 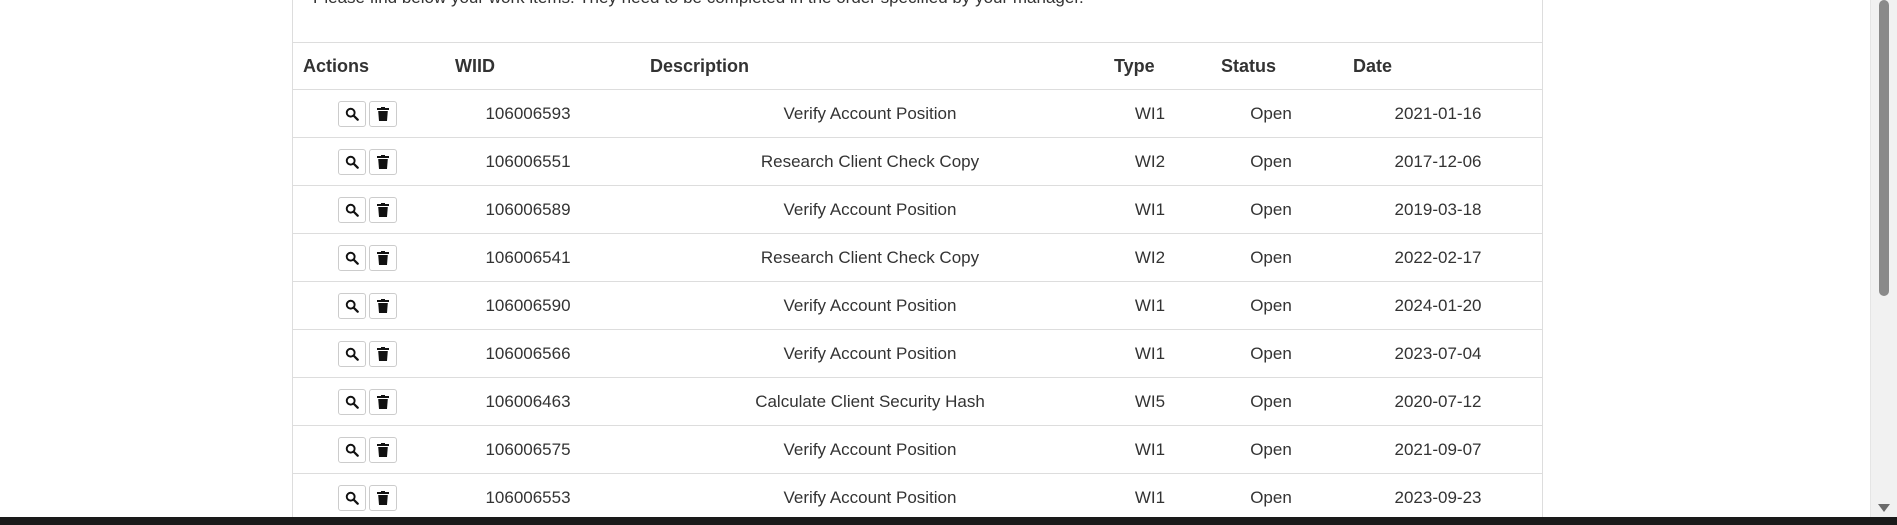 I want to click on cell-wiid: 106006575, so click(x=528, y=449).